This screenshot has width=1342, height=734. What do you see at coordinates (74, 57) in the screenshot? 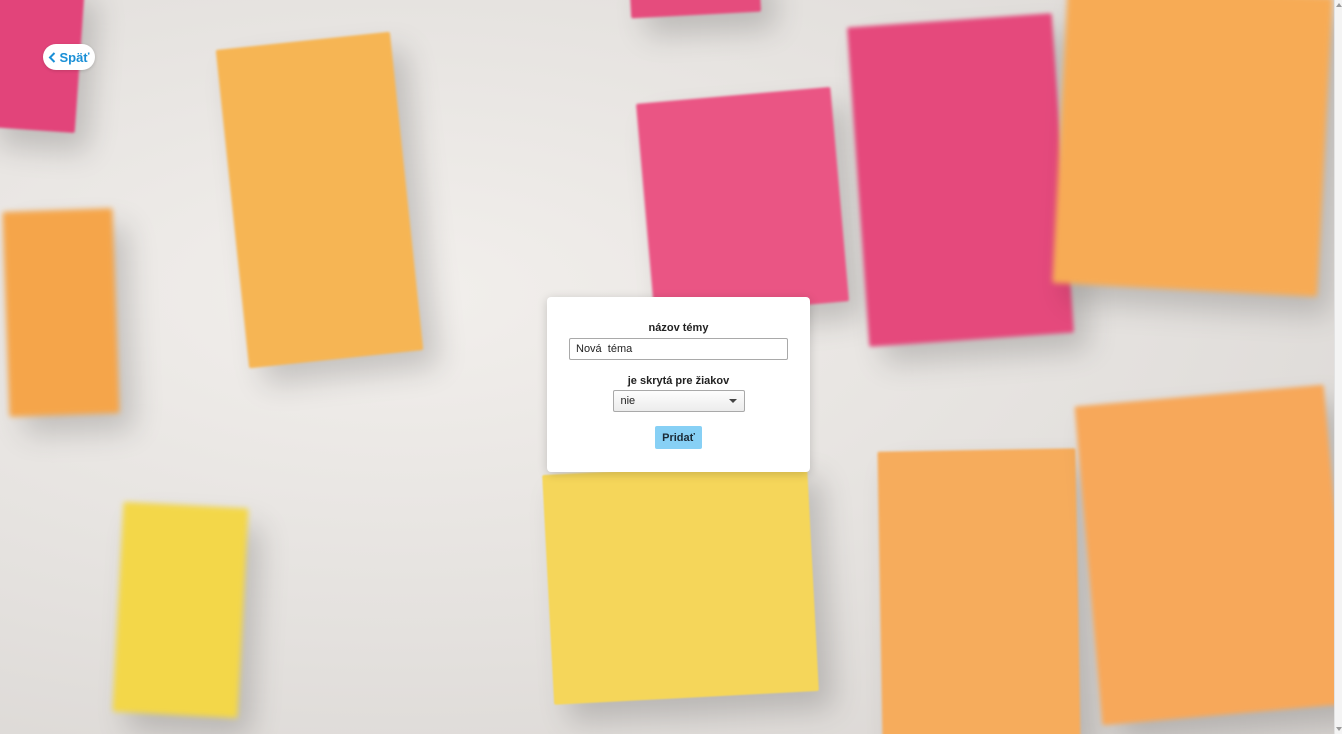
I see `back-button-label: Späť` at bounding box center [74, 57].